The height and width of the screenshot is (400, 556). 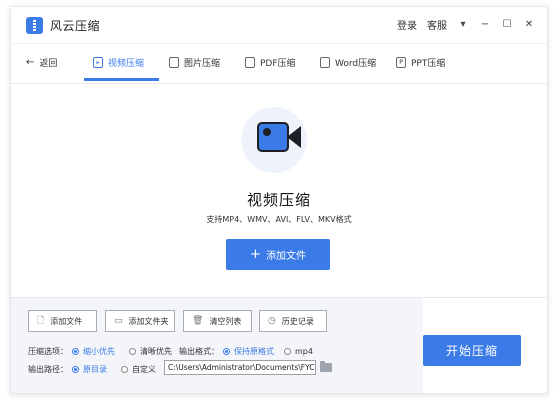 What do you see at coordinates (156, 351) in the screenshot?
I see `option-label: 清晰优先` at bounding box center [156, 351].